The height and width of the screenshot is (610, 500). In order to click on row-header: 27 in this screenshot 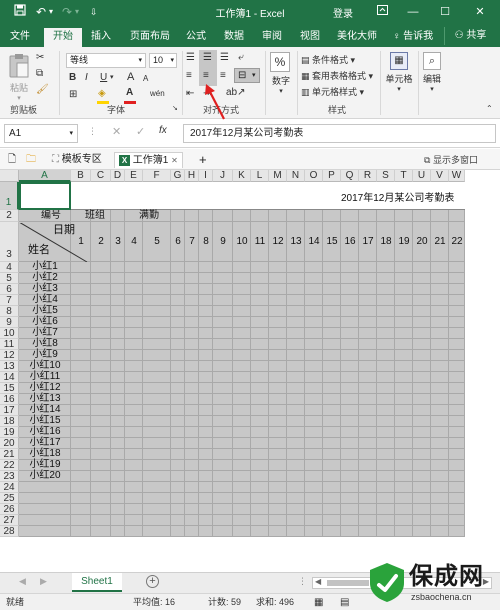, I will do `click(9, 520)`.